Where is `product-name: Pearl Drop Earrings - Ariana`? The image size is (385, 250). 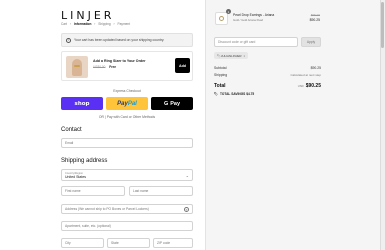 product-name: Pearl Drop Earrings - Ariana is located at coordinates (254, 15).